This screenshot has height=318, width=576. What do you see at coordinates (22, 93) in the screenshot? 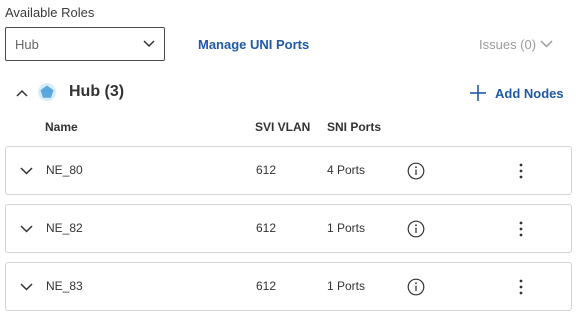
I see `chevron-up-icon` at bounding box center [22, 93].